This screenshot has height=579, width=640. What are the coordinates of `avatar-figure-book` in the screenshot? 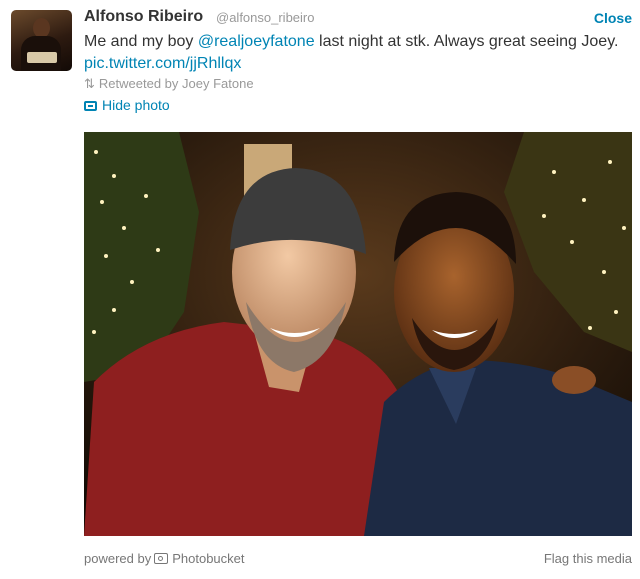 It's located at (42, 57).